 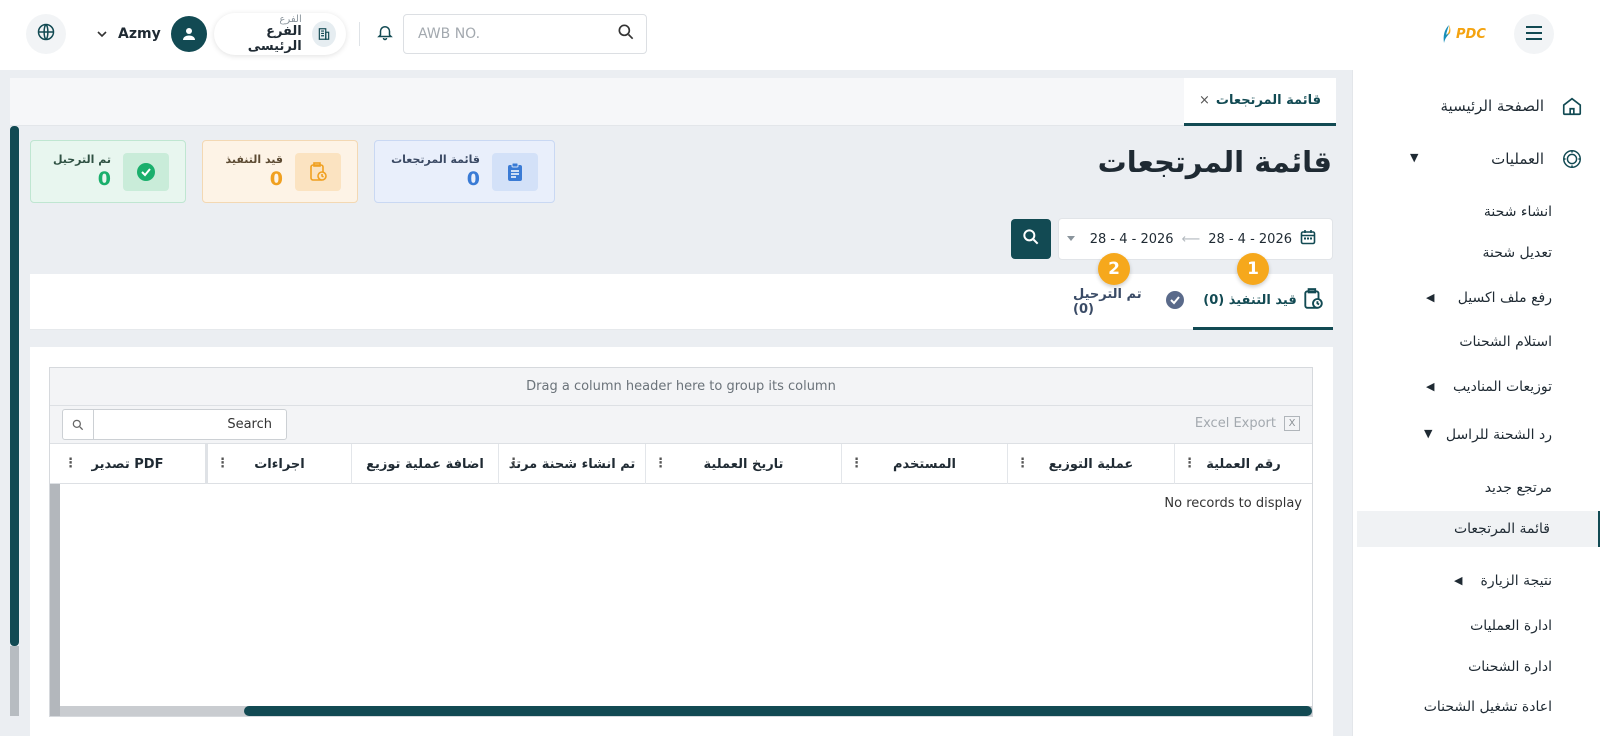 I want to click on tab-returns-list: × قائمة المرتجعات, so click(x=1260, y=102).